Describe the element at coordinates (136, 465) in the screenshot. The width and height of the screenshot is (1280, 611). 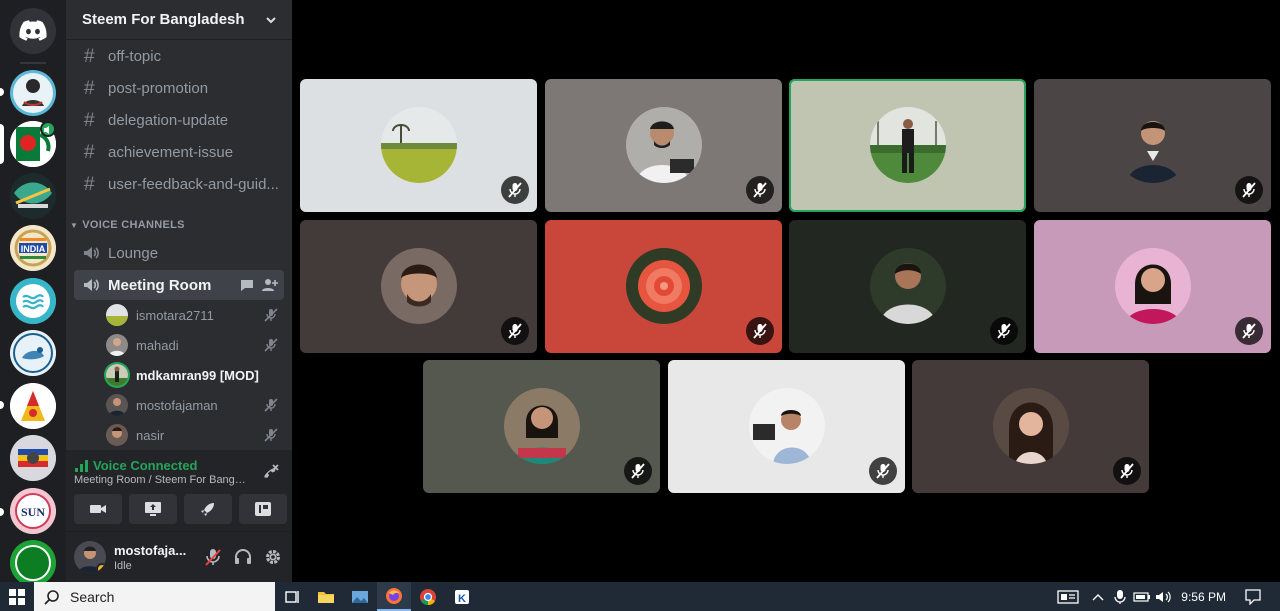
I see `voice-status: Voice Connected` at that location.